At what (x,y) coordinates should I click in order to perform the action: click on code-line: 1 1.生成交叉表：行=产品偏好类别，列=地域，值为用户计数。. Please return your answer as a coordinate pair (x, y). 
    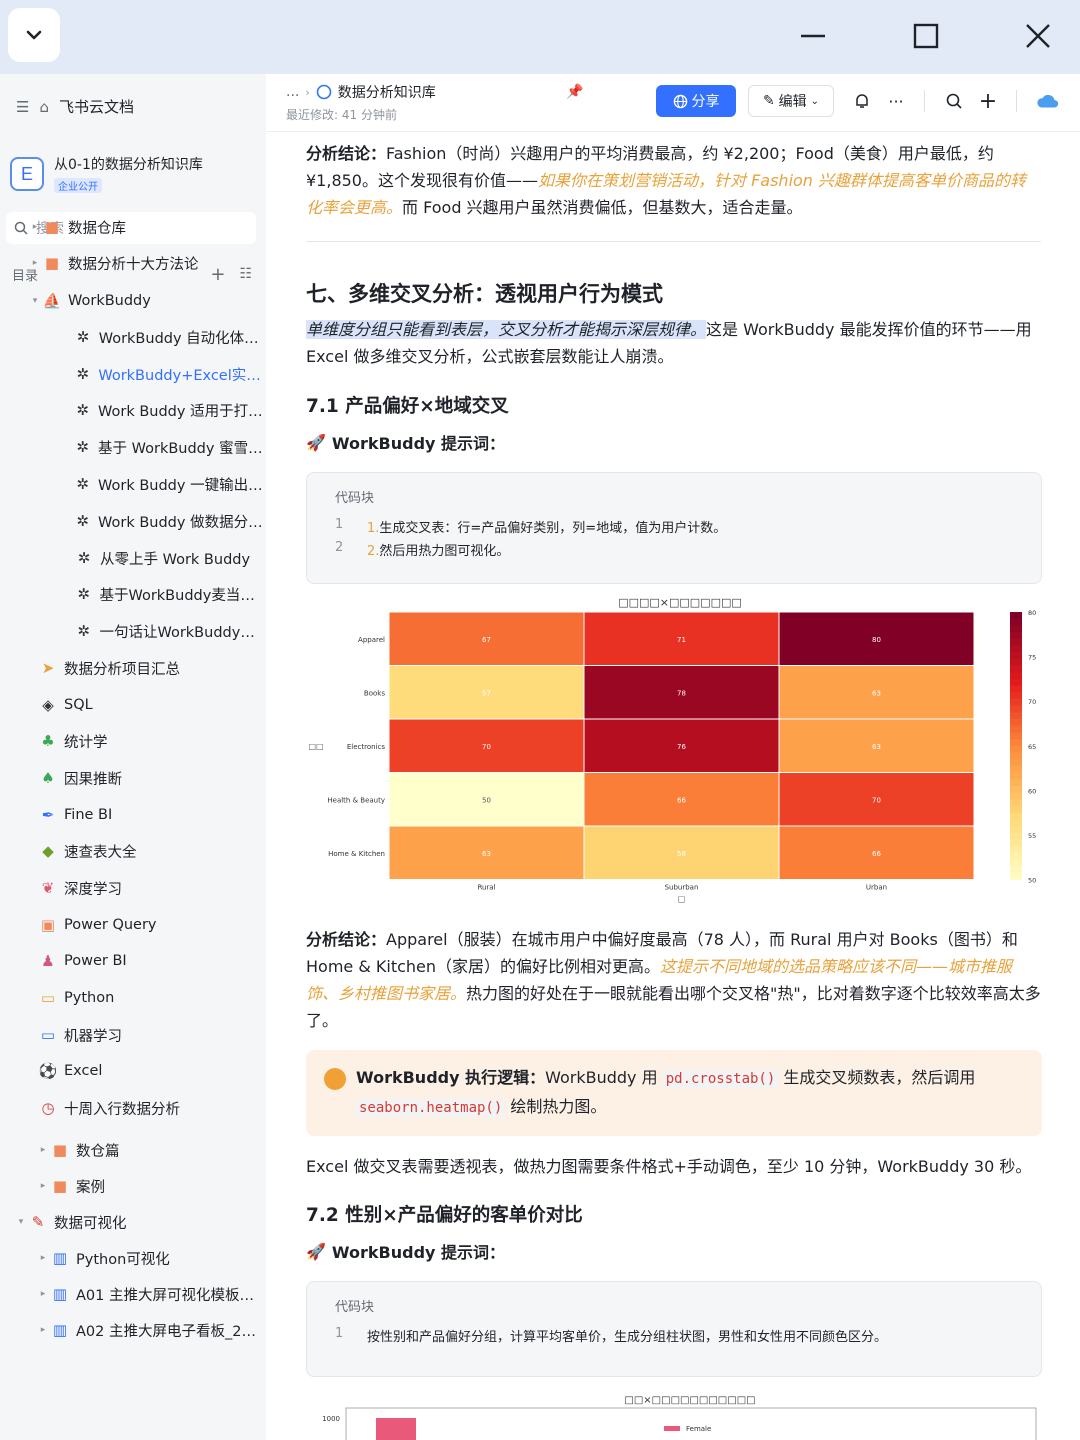
    Looking at the image, I should click on (530, 526).